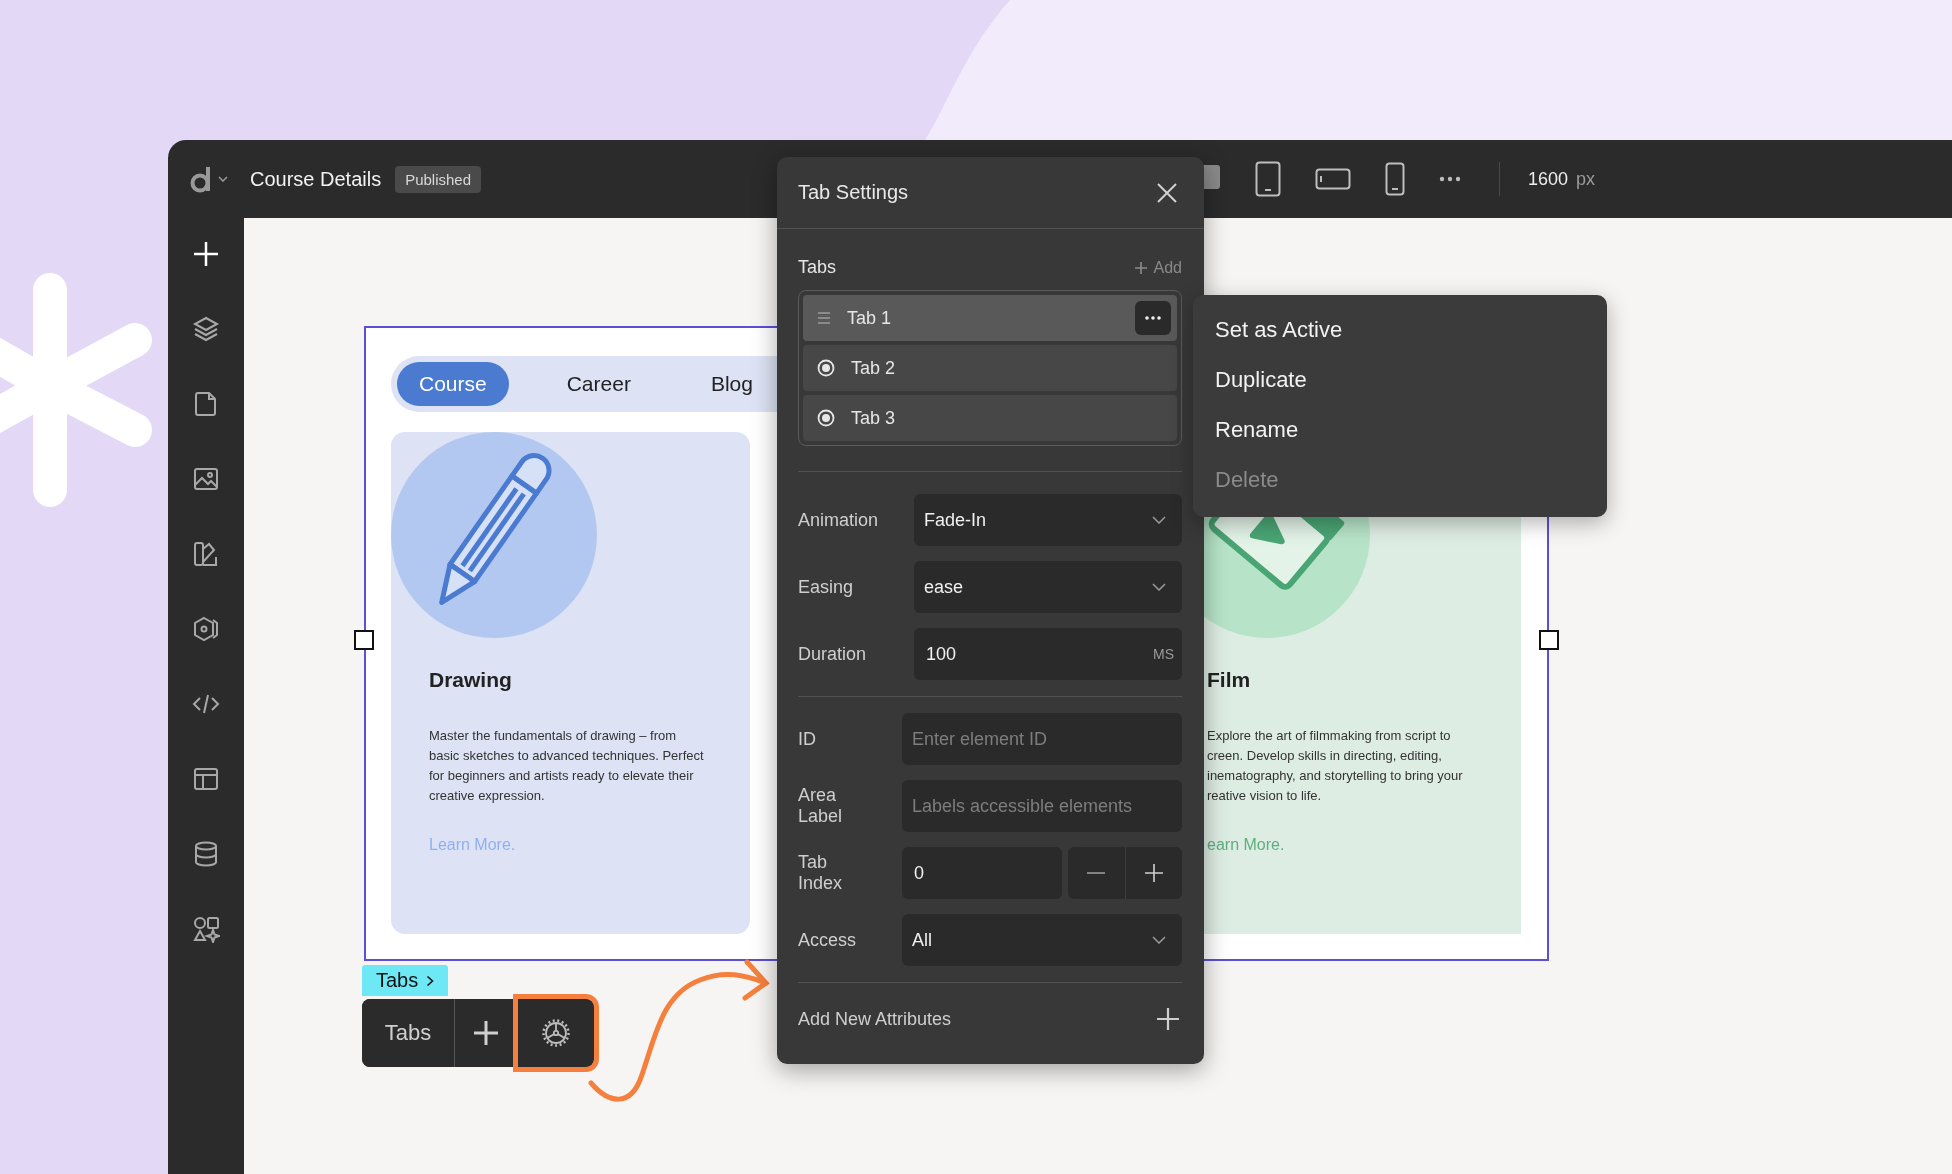  I want to click on tablet-landscape-icon, so click(1333, 179).